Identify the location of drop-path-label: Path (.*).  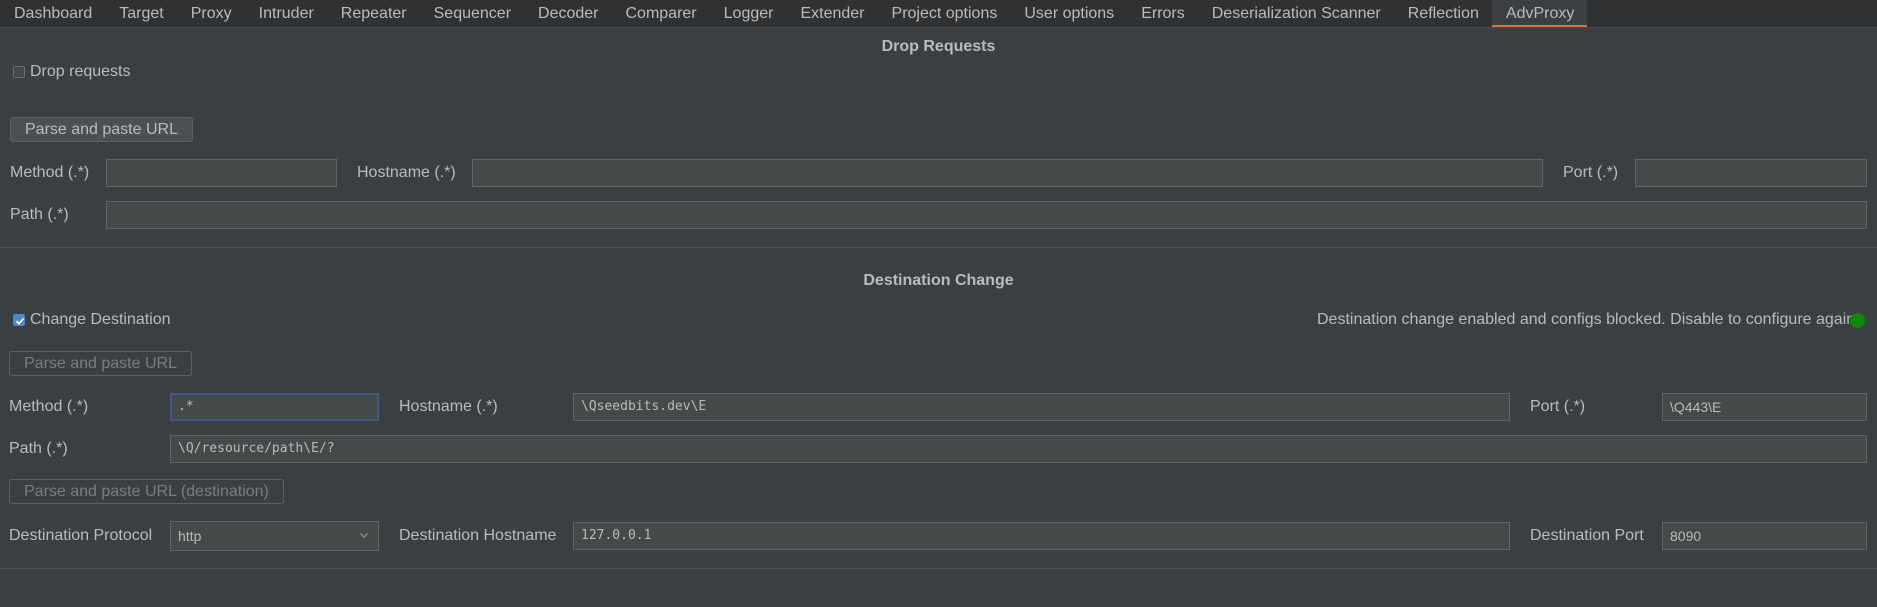
(39, 214).